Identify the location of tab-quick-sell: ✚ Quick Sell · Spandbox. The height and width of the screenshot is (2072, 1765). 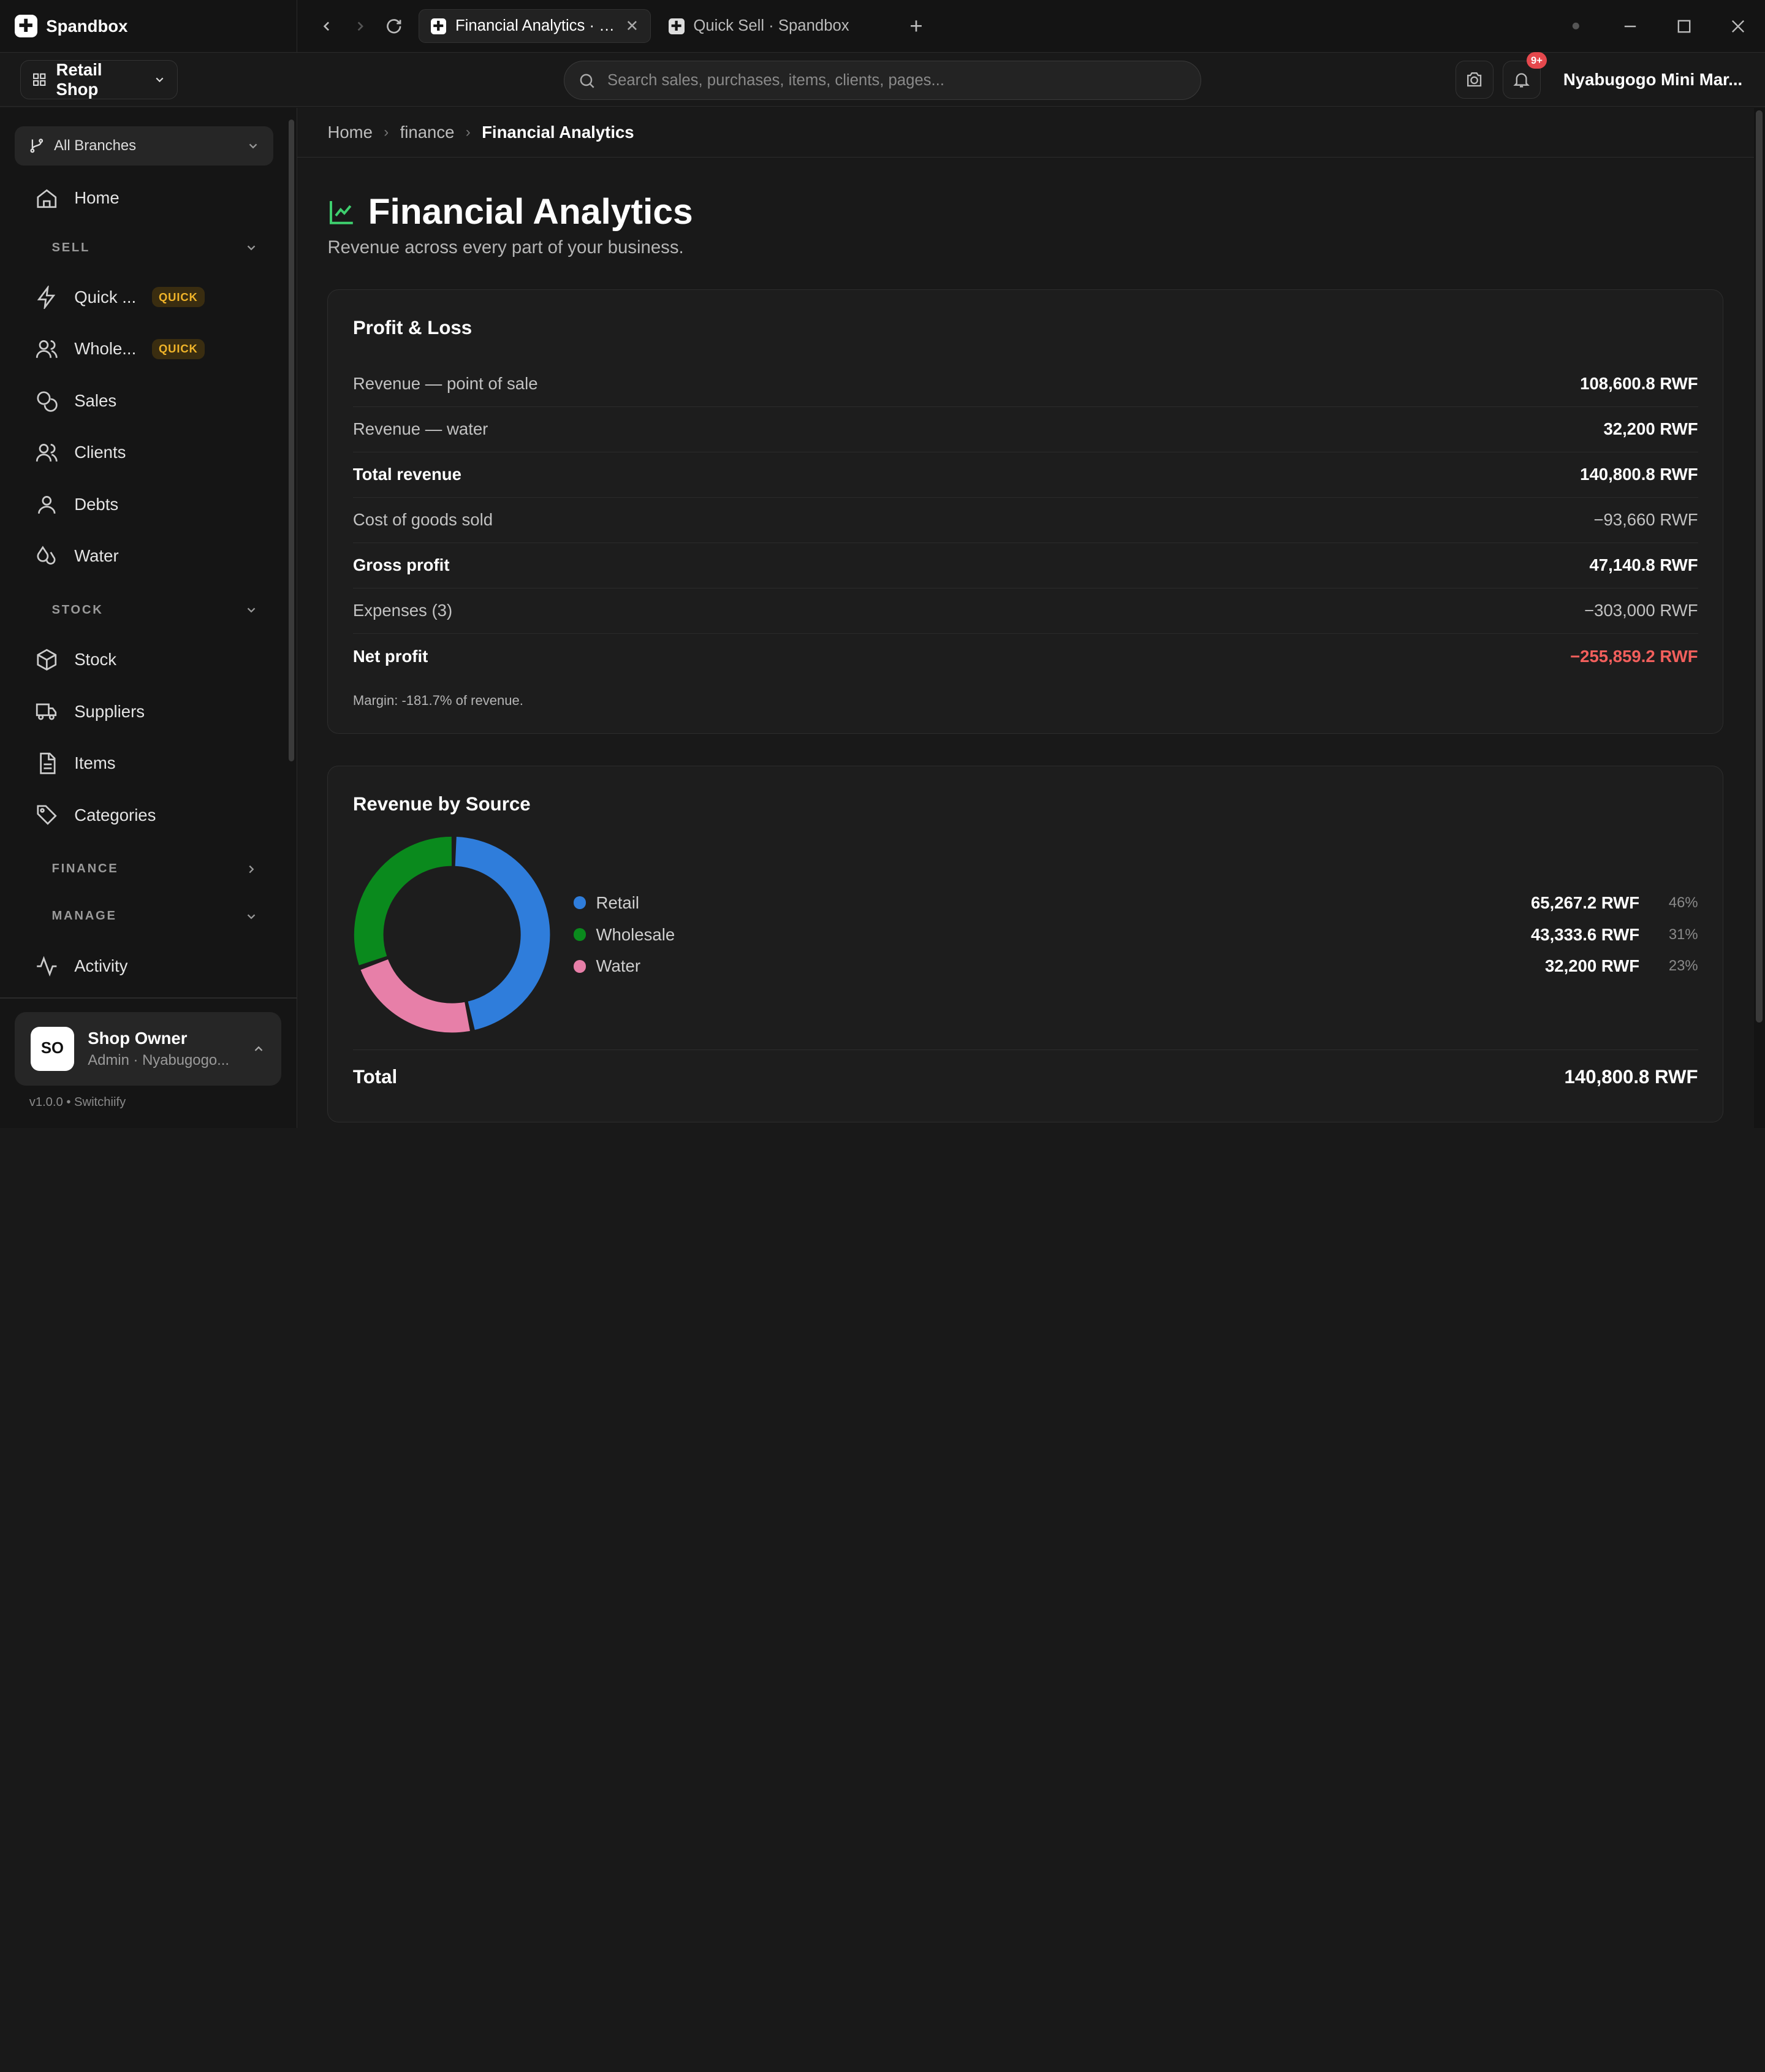
(773, 26).